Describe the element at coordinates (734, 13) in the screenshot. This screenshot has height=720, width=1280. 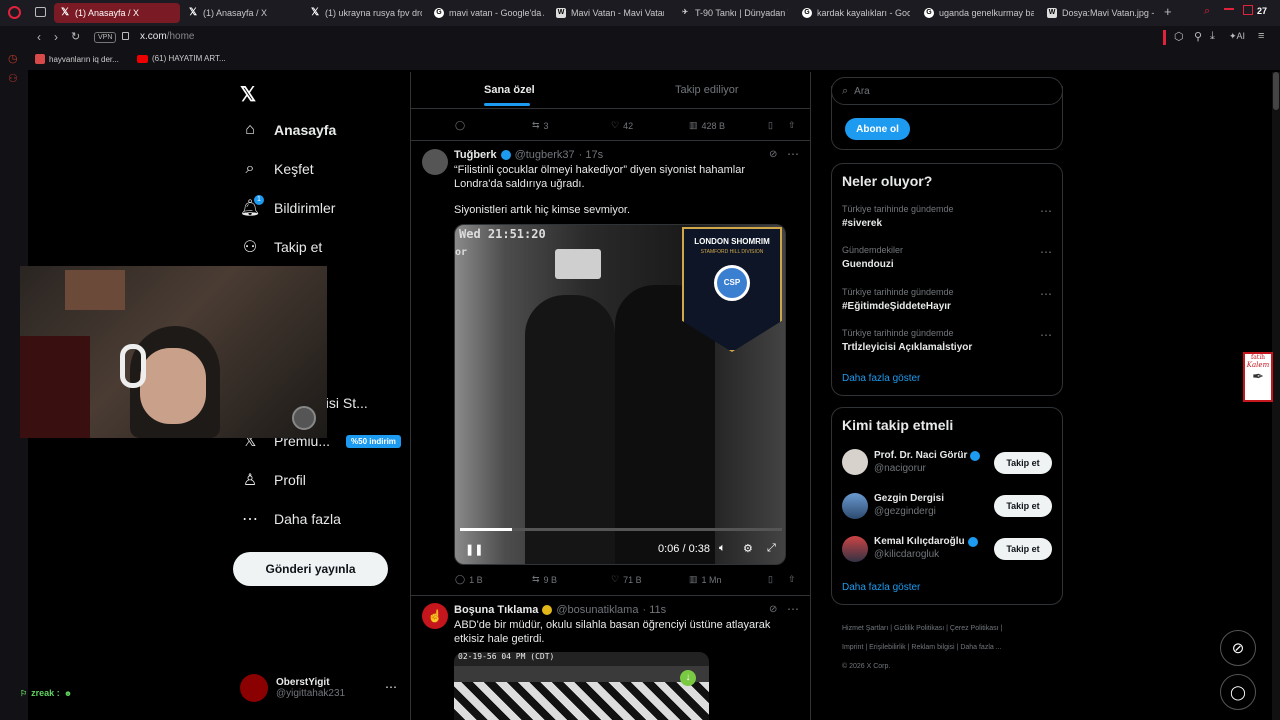
I see `tab-5: ✈ T-90 Tankı | Dünyadan T` at that location.